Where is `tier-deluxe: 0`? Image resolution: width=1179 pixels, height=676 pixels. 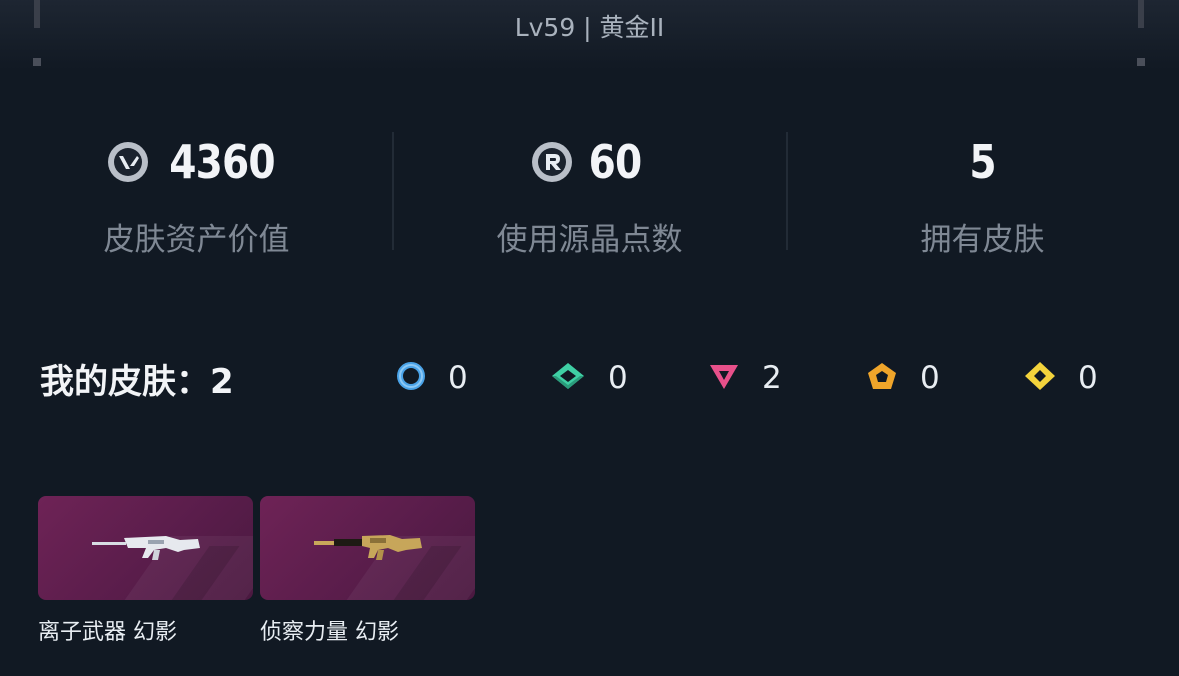 tier-deluxe: 0 is located at coordinates (589, 378).